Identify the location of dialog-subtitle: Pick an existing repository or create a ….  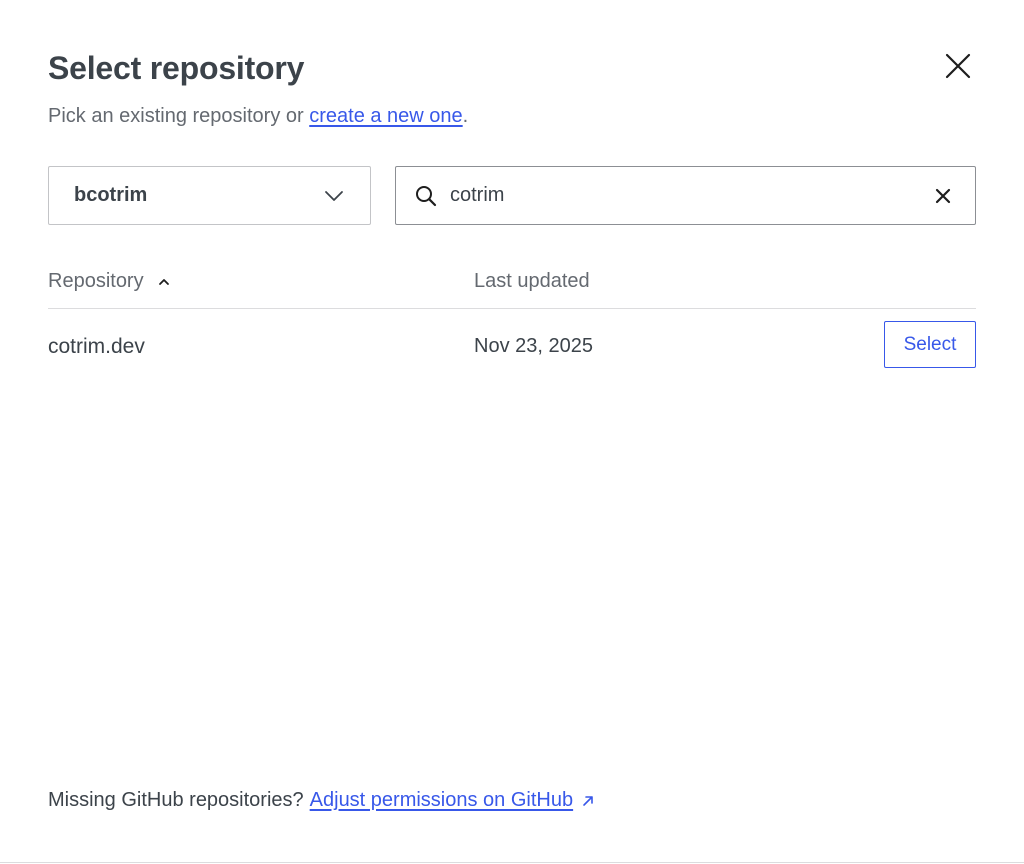
(258, 116).